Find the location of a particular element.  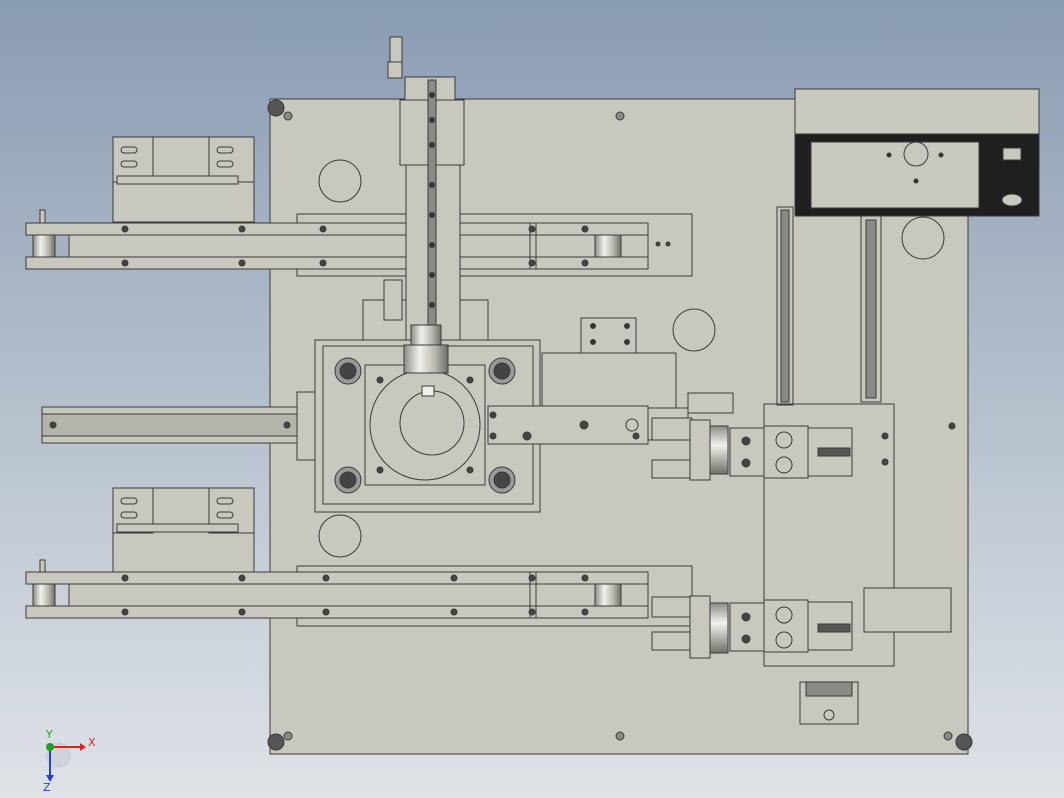

axis-triad-icon: X Y Z is located at coordinates (69, 761).